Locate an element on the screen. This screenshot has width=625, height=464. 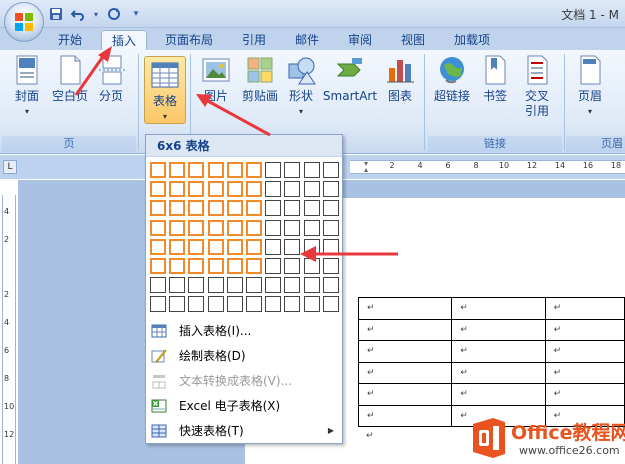
tab-home: 开始 is located at coordinates (70, 40).